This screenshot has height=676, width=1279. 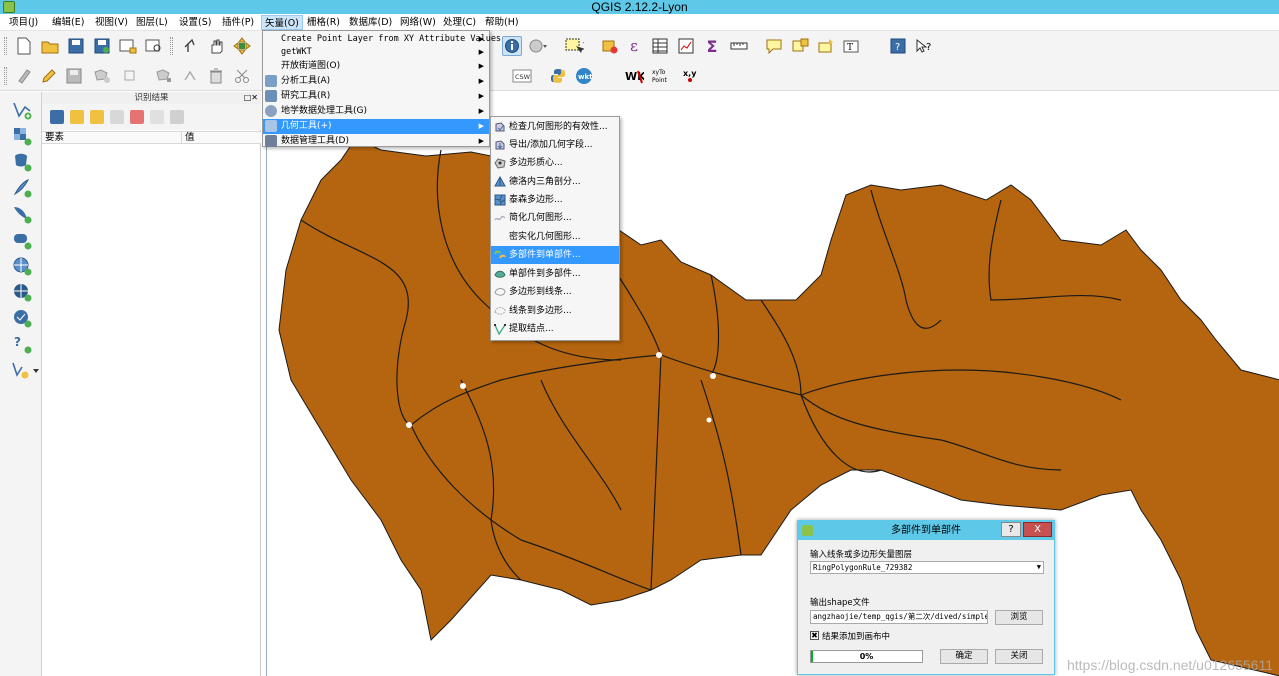 I want to click on wkt-plugin-icon: wkt, so click(x=584, y=76).